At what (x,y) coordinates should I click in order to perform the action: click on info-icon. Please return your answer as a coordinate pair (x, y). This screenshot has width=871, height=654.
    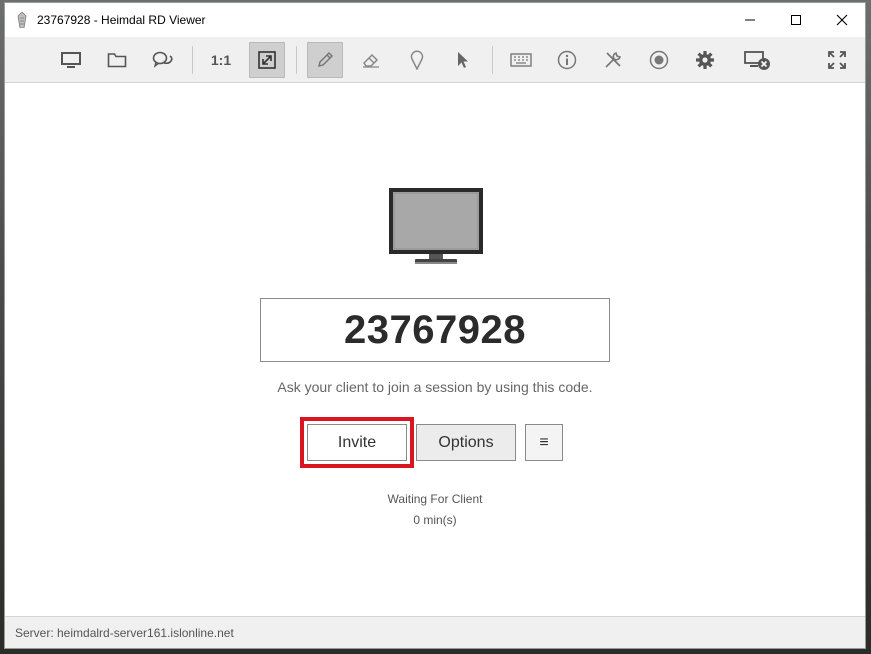
    Looking at the image, I should click on (567, 60).